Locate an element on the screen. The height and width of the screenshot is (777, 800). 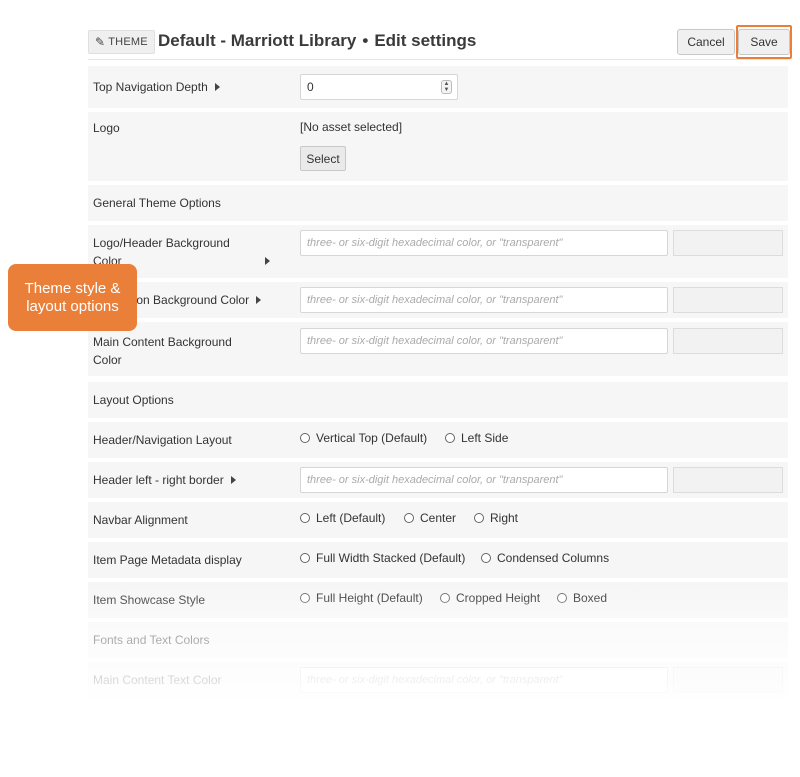
radio-right: Right is located at coordinates (496, 518).